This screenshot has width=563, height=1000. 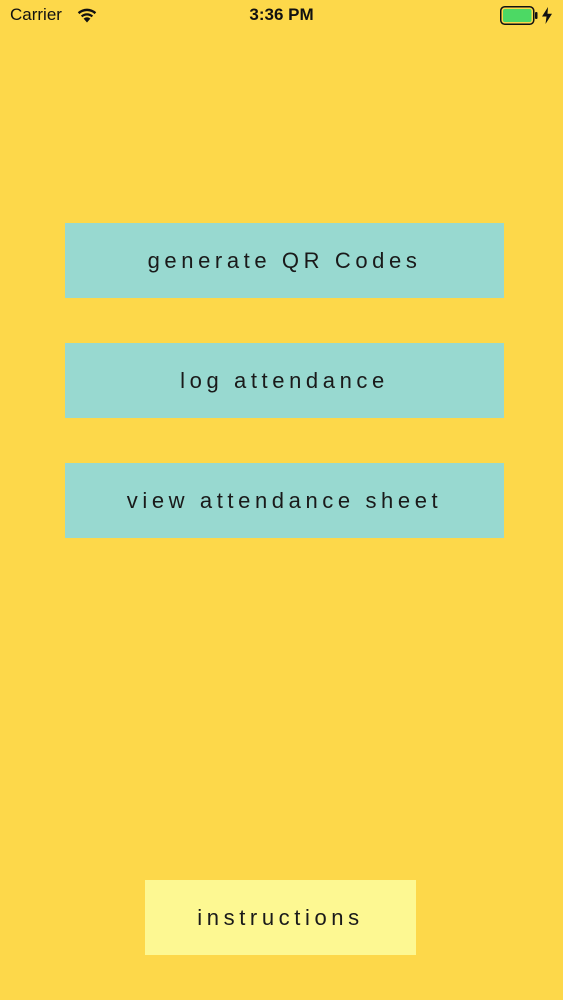 I want to click on status-bar: Carrier 3:36 PM, so click(x=281, y=16).